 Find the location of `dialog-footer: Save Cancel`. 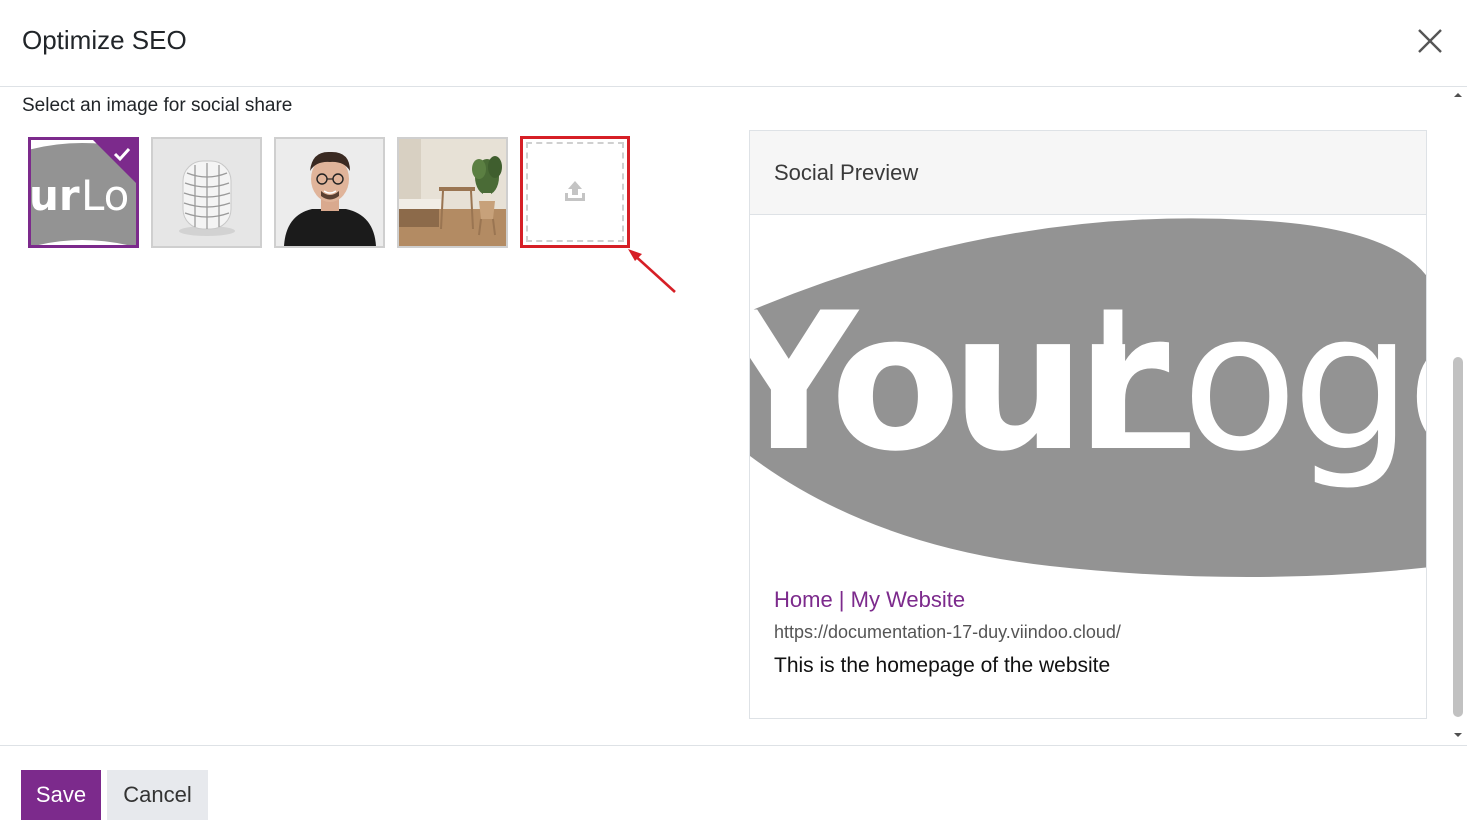

dialog-footer: Save Cancel is located at coordinates (733, 792).